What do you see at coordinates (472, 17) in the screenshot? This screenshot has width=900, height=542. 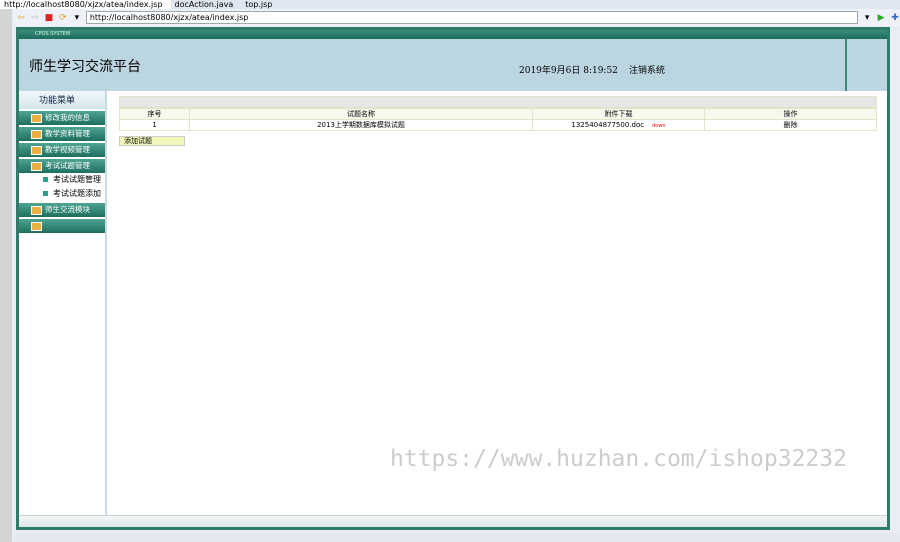 I see `url-input: http://localhost8080/xjzx/atea/index.jsp` at bounding box center [472, 17].